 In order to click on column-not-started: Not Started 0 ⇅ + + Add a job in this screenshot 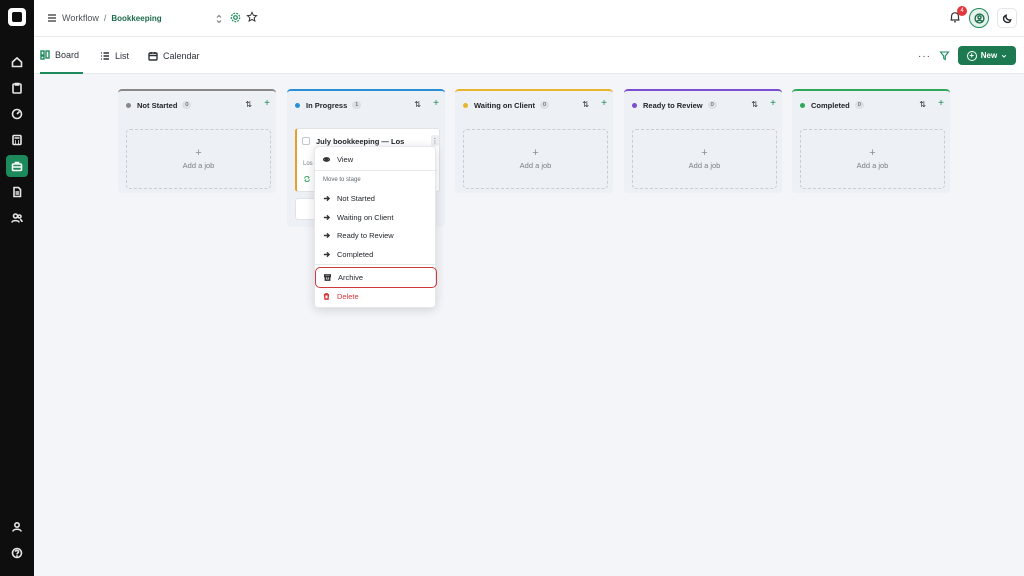, I will do `click(197, 141)`.